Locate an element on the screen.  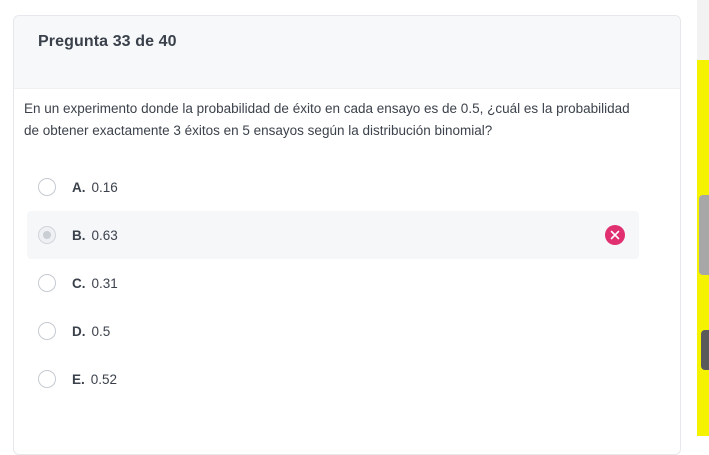
option-value: 0.16 is located at coordinates (104, 187).